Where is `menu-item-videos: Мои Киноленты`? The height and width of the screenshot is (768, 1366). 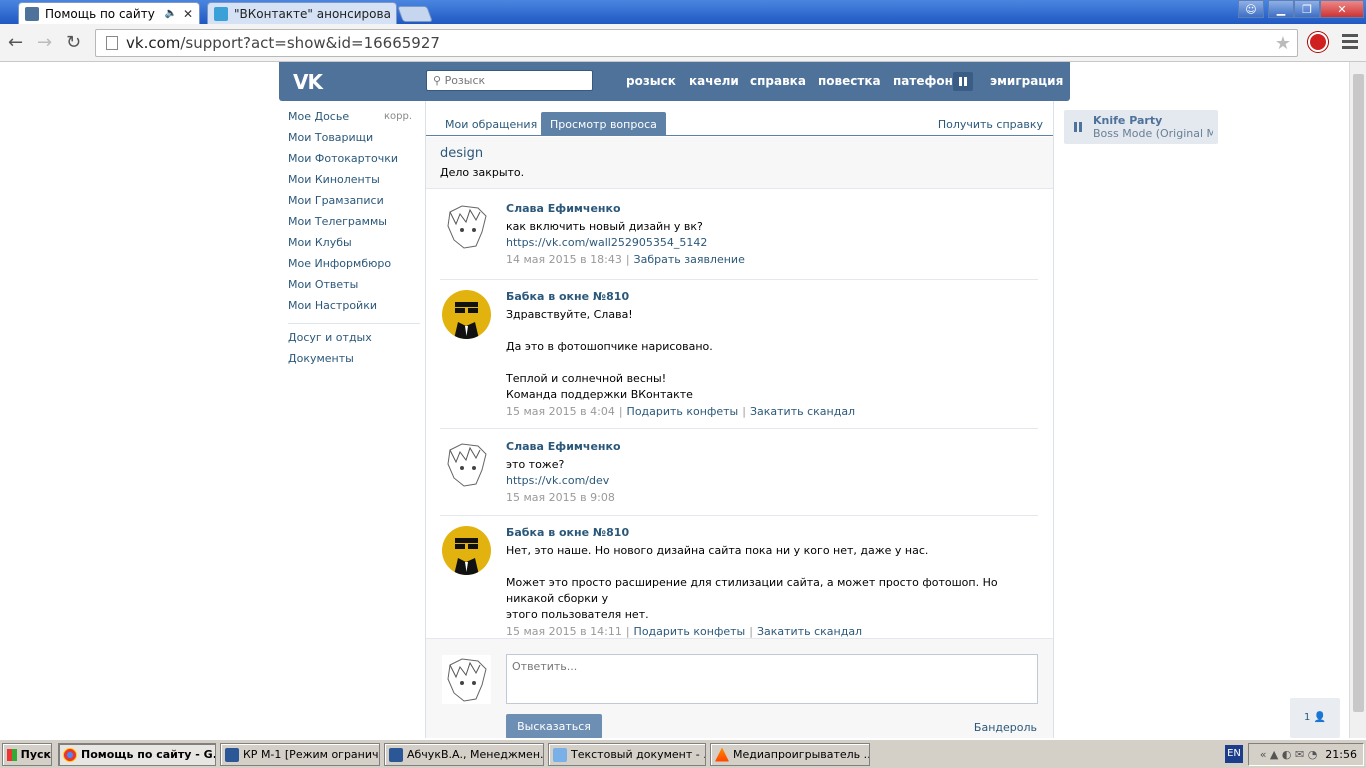 menu-item-videos: Мои Киноленты is located at coordinates (354, 183).